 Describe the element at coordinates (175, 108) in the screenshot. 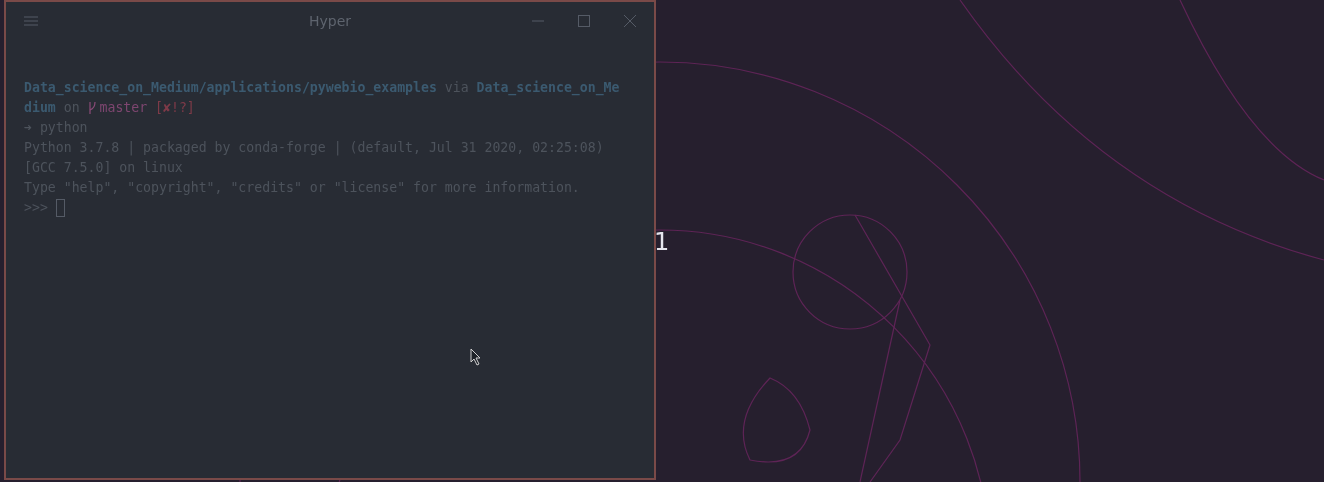

I see `git-status: [✘!?]` at that location.